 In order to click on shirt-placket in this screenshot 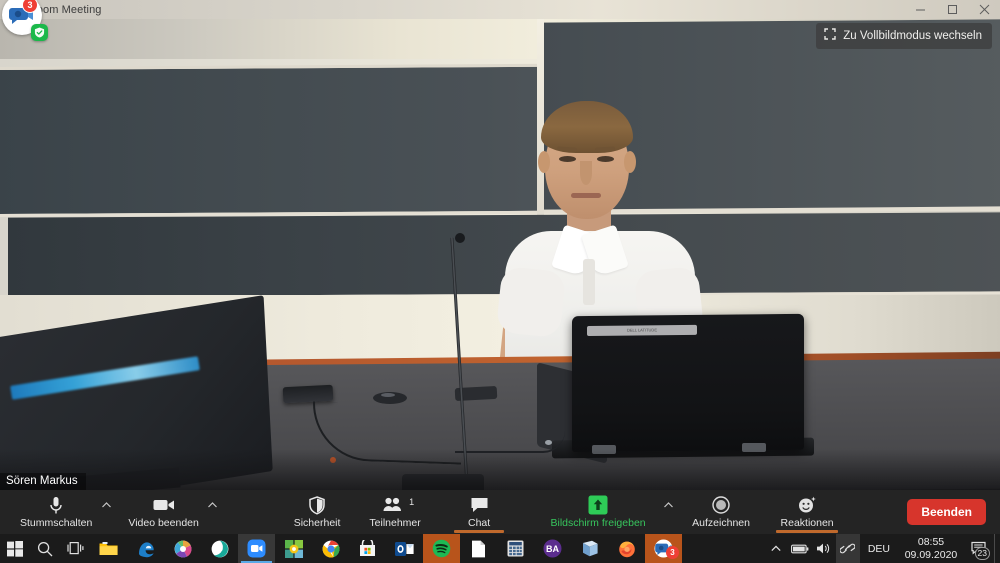, I will do `click(589, 282)`.